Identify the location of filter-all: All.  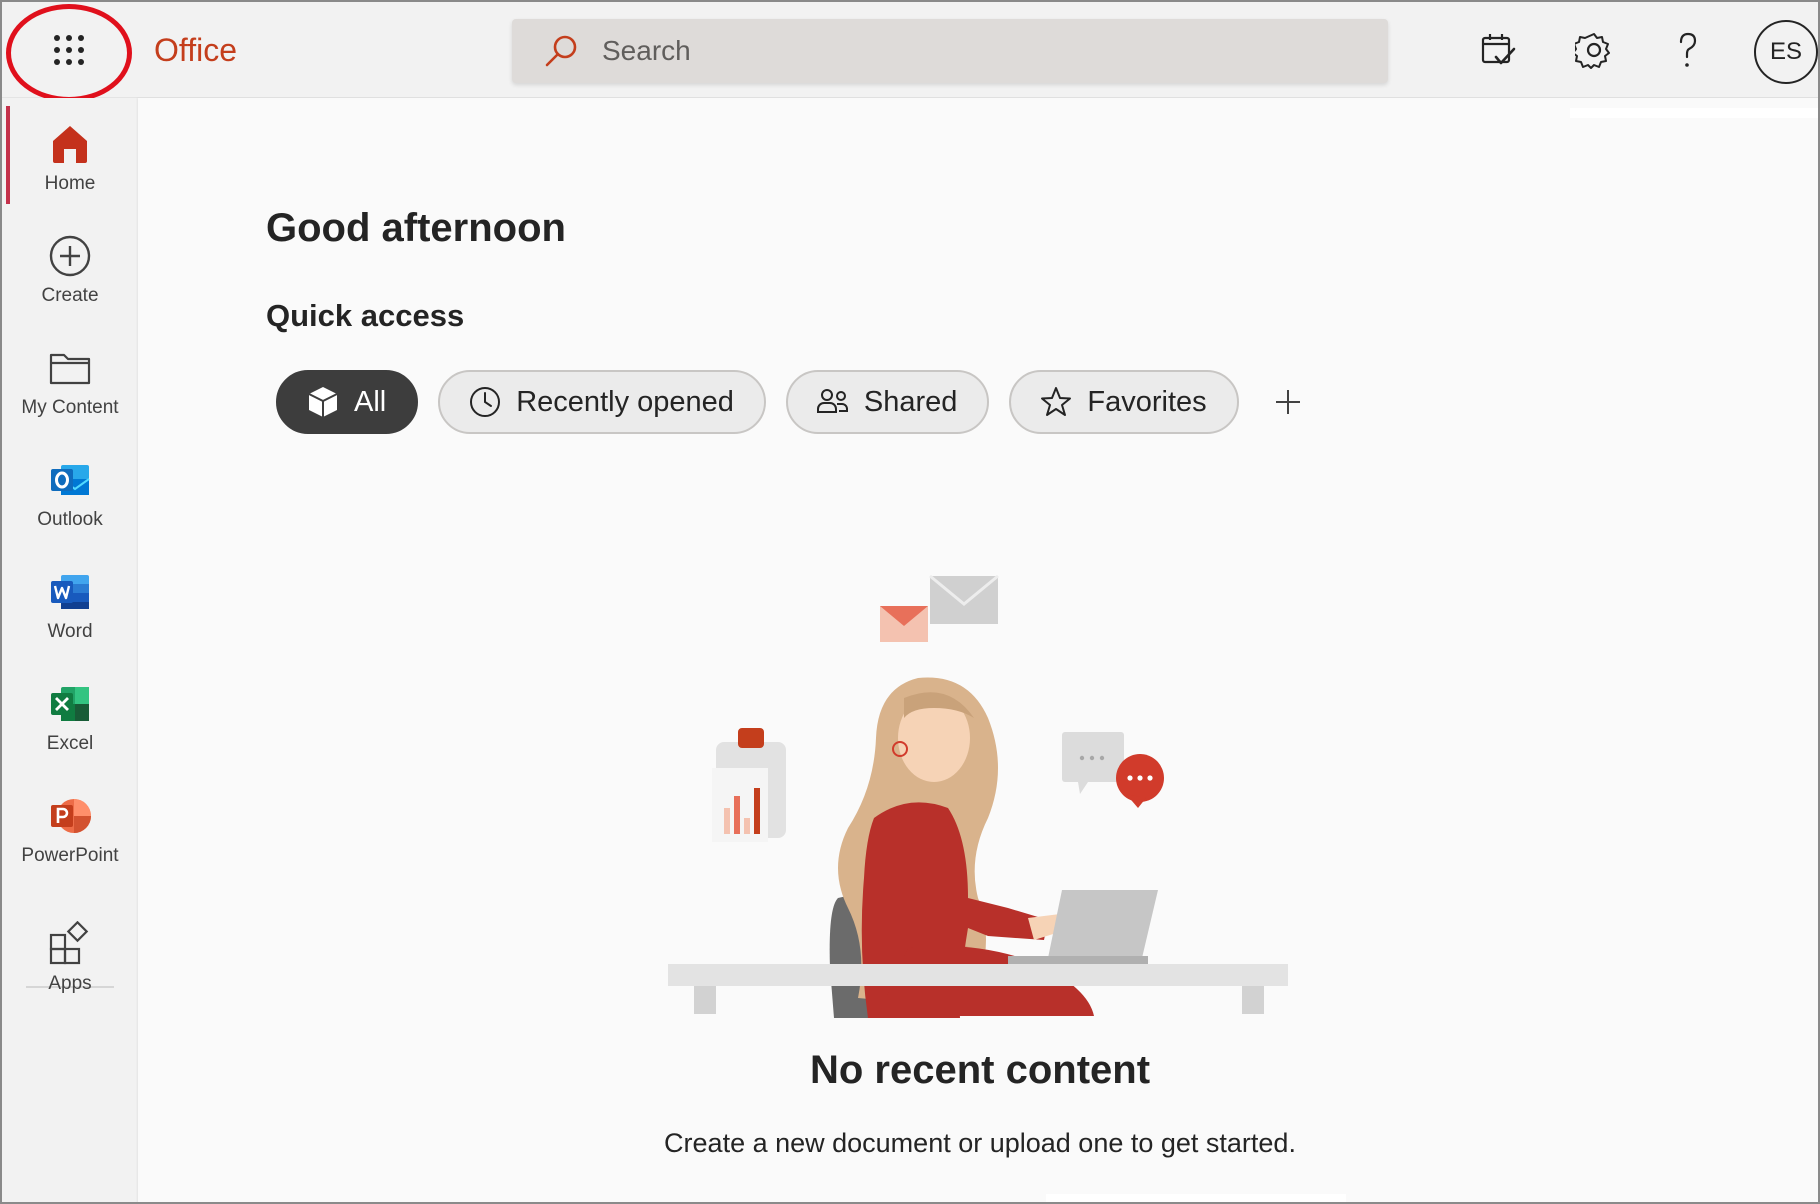
(347, 402).